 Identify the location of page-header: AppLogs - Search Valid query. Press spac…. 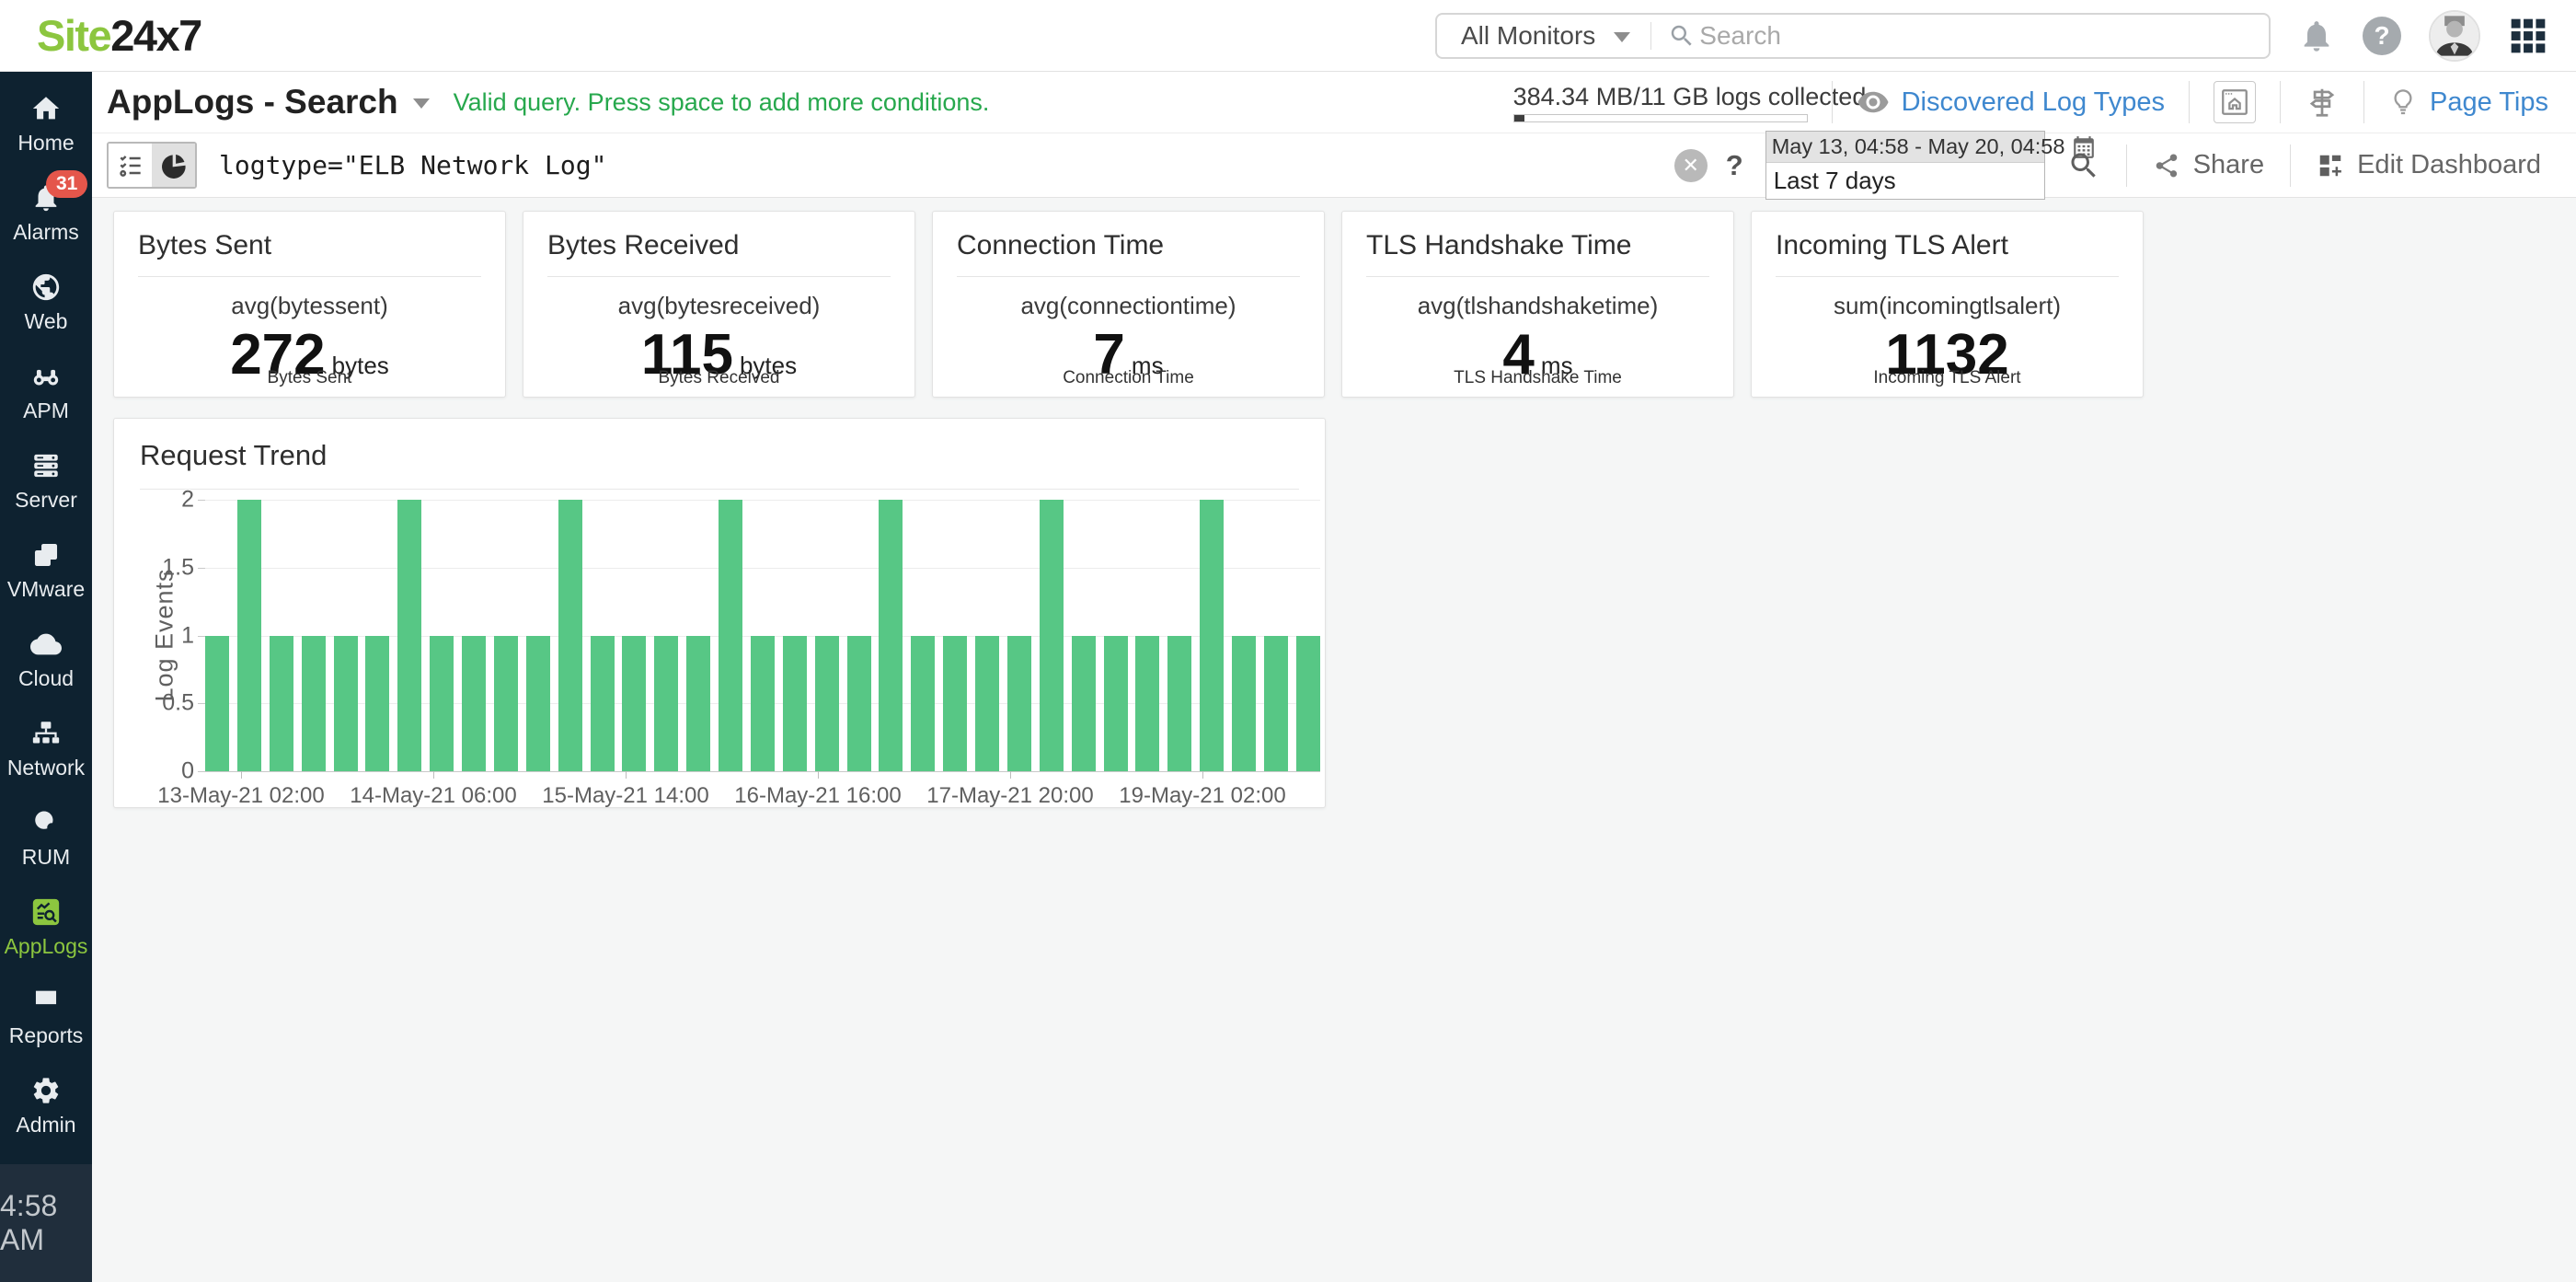
(1334, 103).